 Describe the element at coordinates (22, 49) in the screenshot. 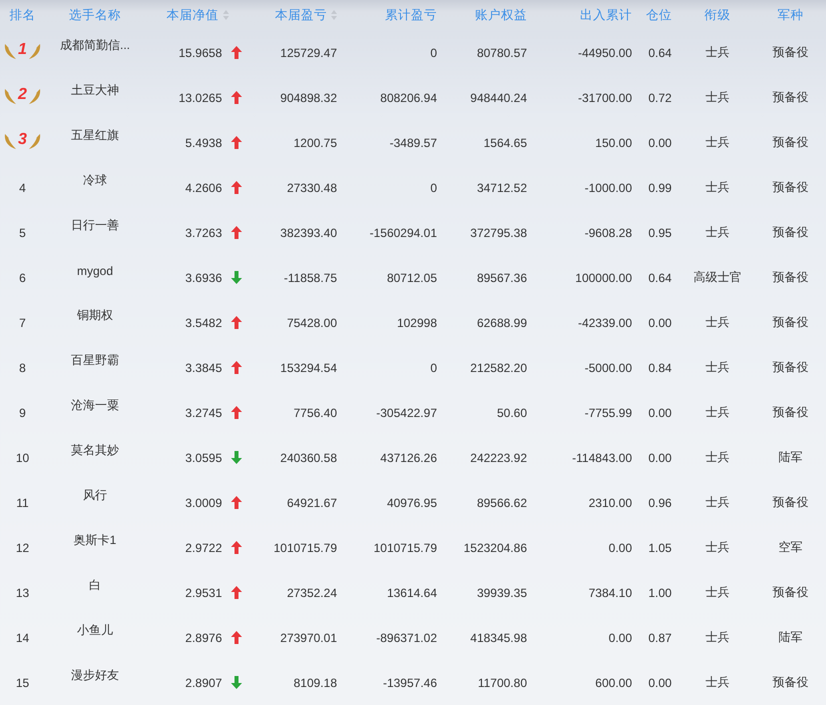

I see `rank-number: 1` at that location.